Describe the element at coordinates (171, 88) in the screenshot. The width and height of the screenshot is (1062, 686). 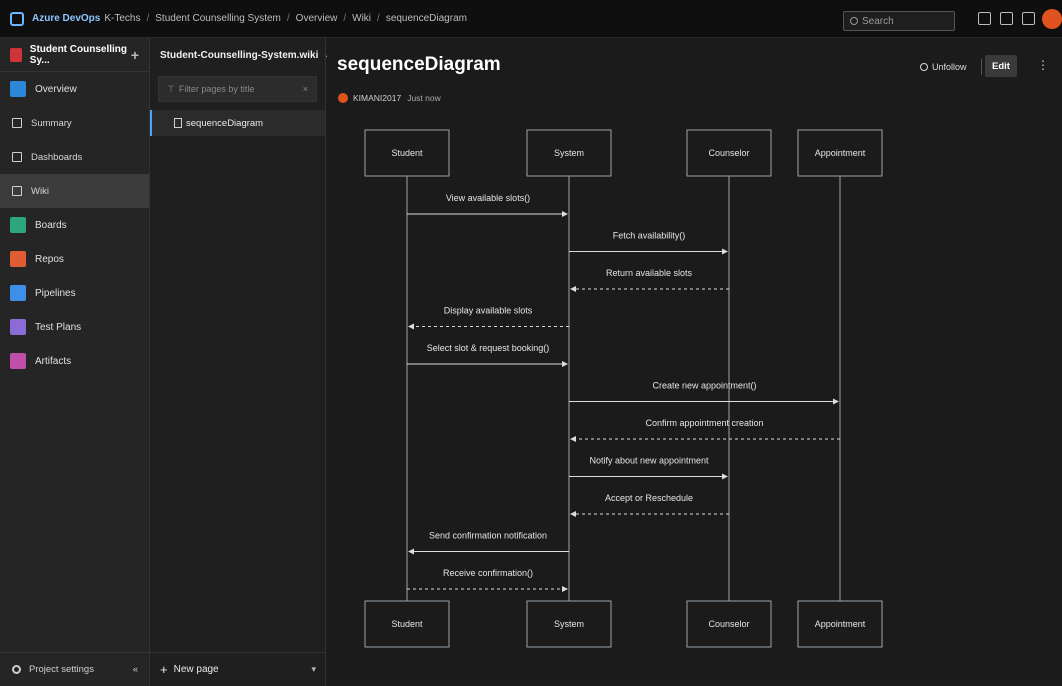
I see `filter-icon: ⊤` at that location.